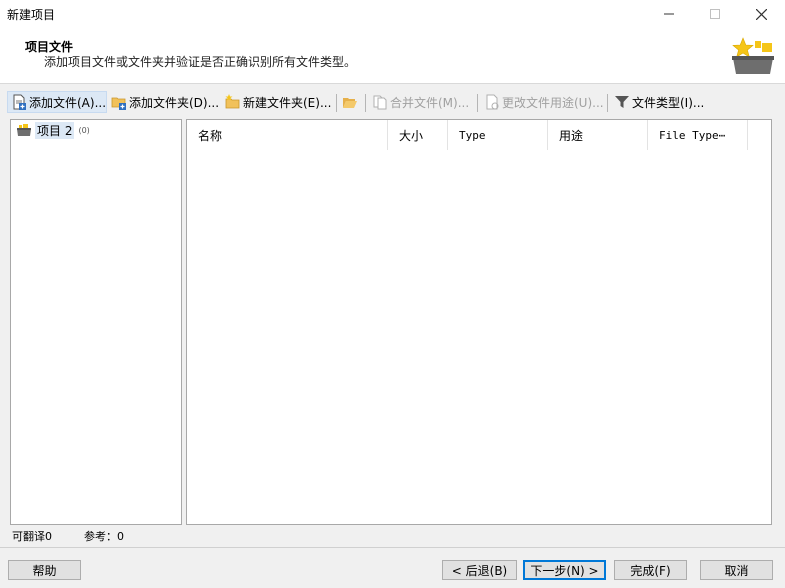  What do you see at coordinates (598, 135) in the screenshot?
I see `column-header-usage: 用途` at bounding box center [598, 135].